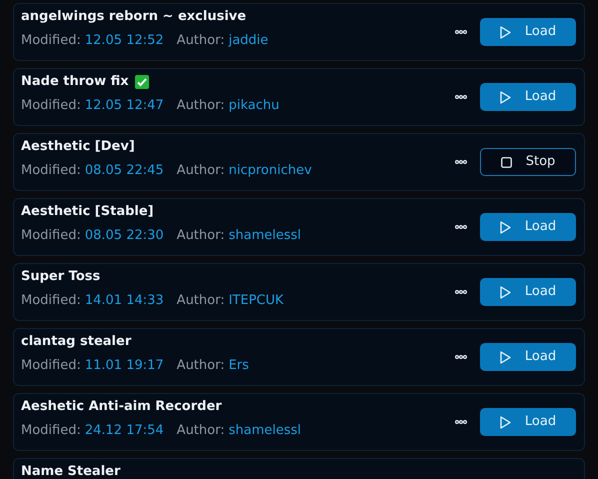 This screenshot has height=479, width=598. What do you see at coordinates (124, 431) in the screenshot?
I see `modified-date: 24.12 17:54` at bounding box center [124, 431].